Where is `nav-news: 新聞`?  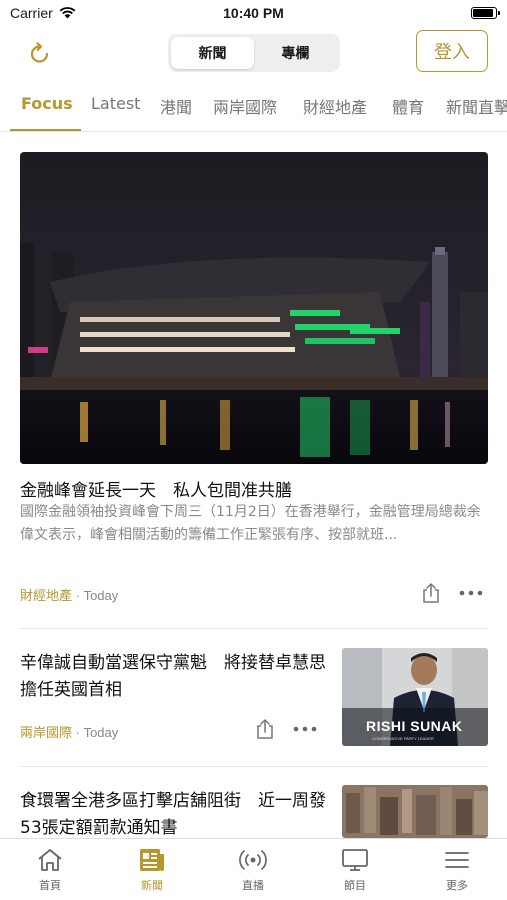 nav-news: 新聞 is located at coordinates (152, 870).